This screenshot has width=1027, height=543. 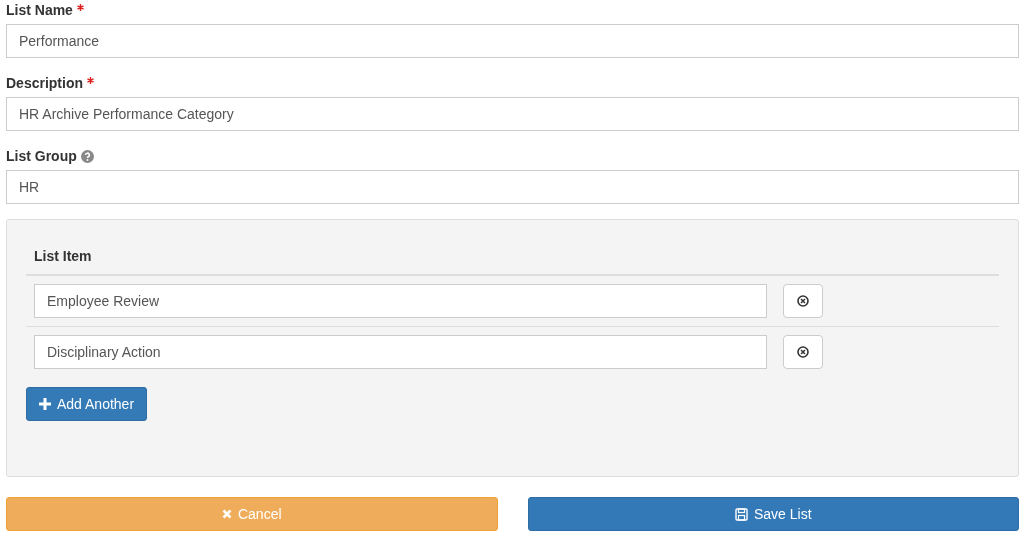 I want to click on field-label: List Name, so click(x=39, y=10).